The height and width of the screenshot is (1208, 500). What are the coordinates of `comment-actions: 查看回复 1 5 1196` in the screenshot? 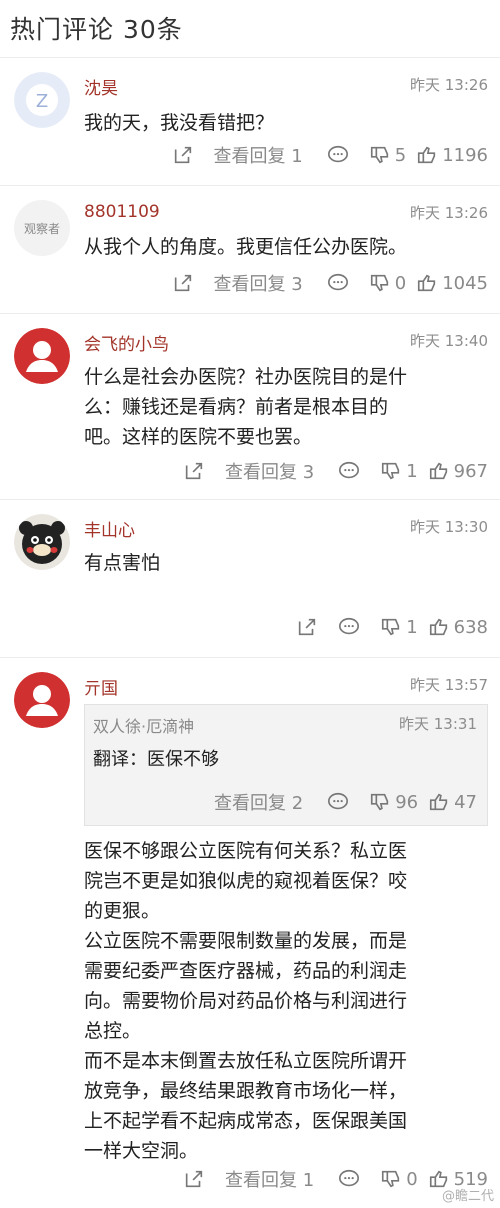 It's located at (330, 155).